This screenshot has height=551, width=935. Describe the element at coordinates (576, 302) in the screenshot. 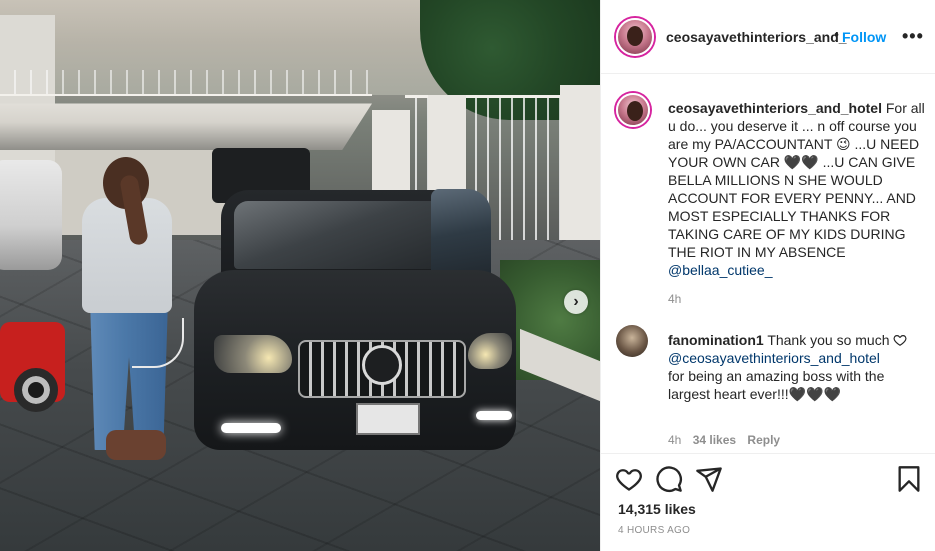

I see `chevron-right-icon: ›` at that location.